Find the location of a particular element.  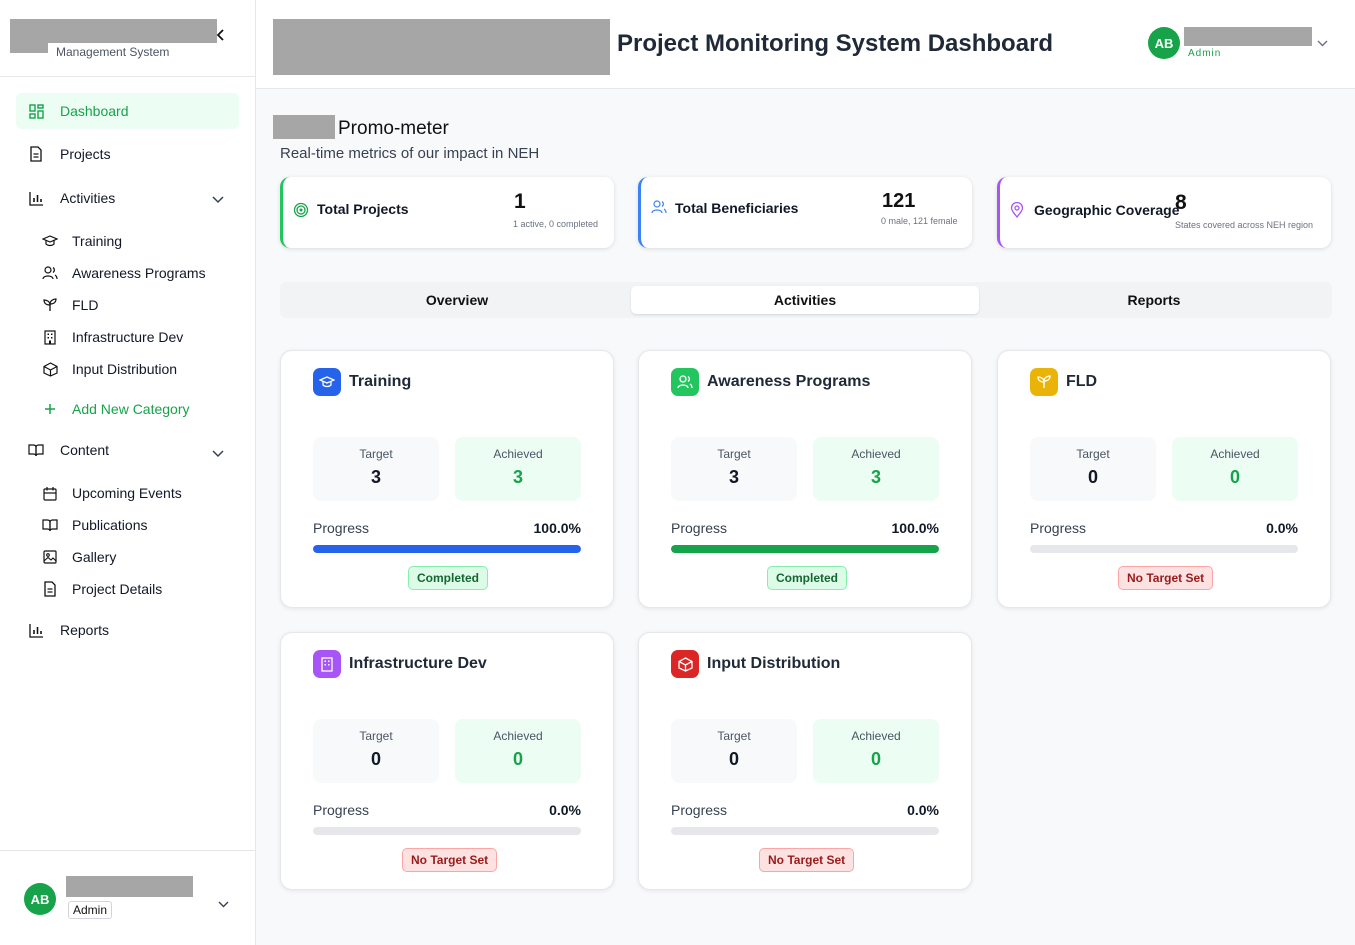

progress-fill is located at coordinates (805, 549).